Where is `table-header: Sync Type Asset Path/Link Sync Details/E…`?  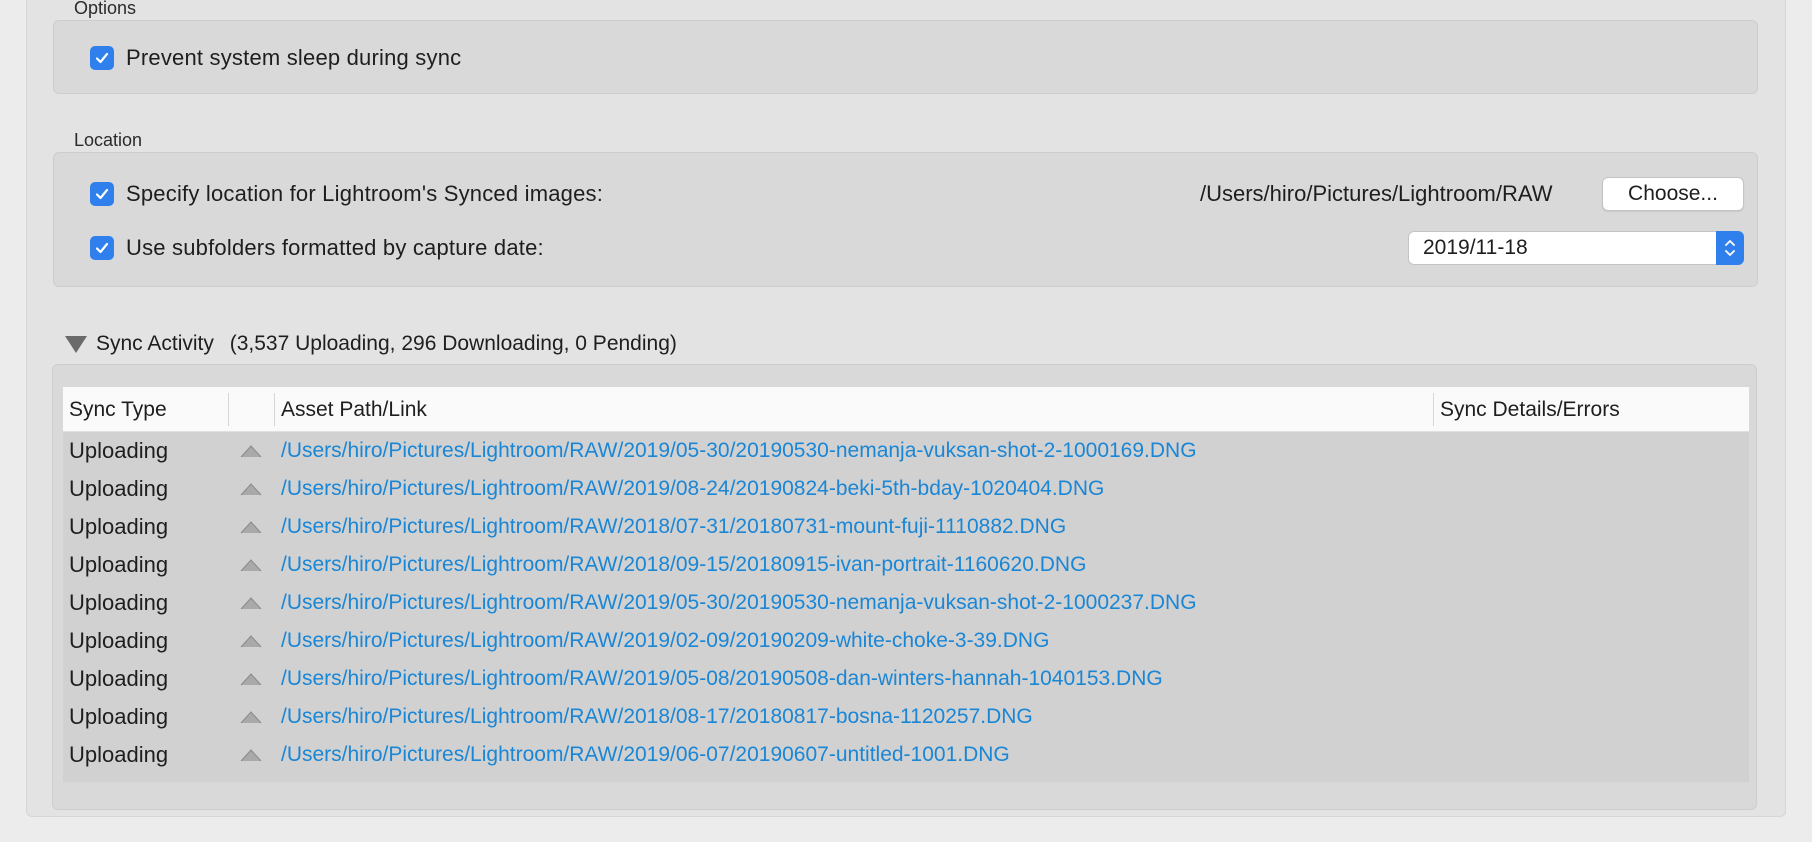 table-header: Sync Type Asset Path/Link Sync Details/E… is located at coordinates (906, 409).